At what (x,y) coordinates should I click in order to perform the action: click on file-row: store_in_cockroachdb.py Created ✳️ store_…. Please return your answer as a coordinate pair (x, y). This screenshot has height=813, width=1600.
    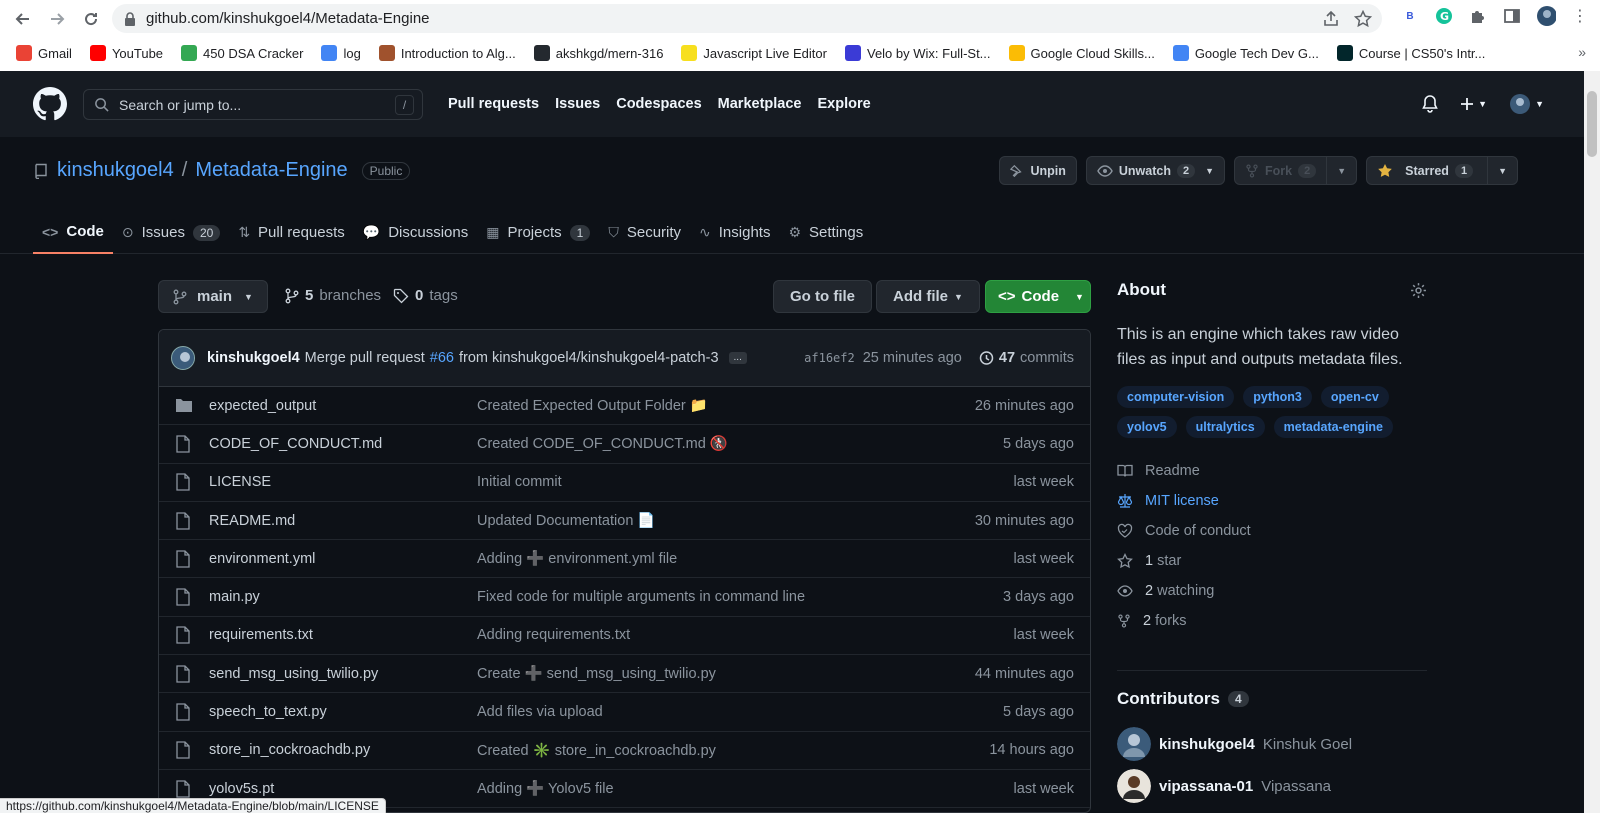
    Looking at the image, I should click on (624, 751).